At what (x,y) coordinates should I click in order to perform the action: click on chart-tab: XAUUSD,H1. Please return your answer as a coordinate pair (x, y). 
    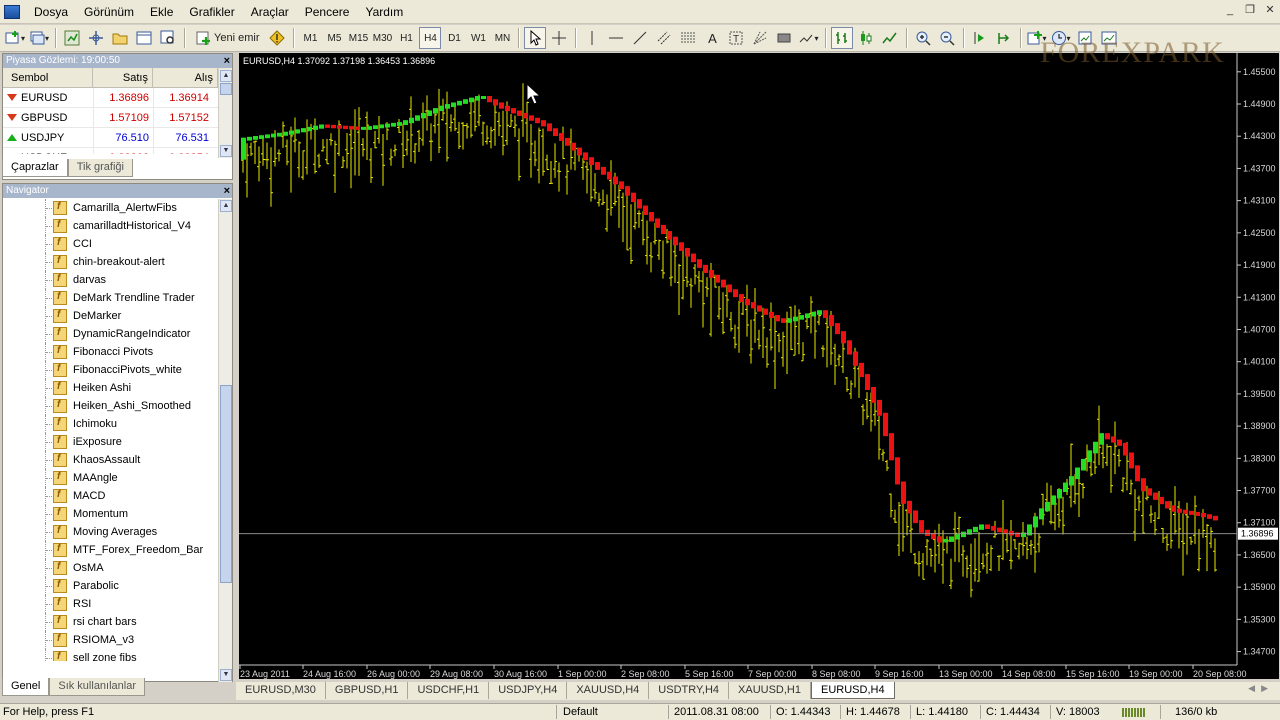
    Looking at the image, I should click on (770, 690).